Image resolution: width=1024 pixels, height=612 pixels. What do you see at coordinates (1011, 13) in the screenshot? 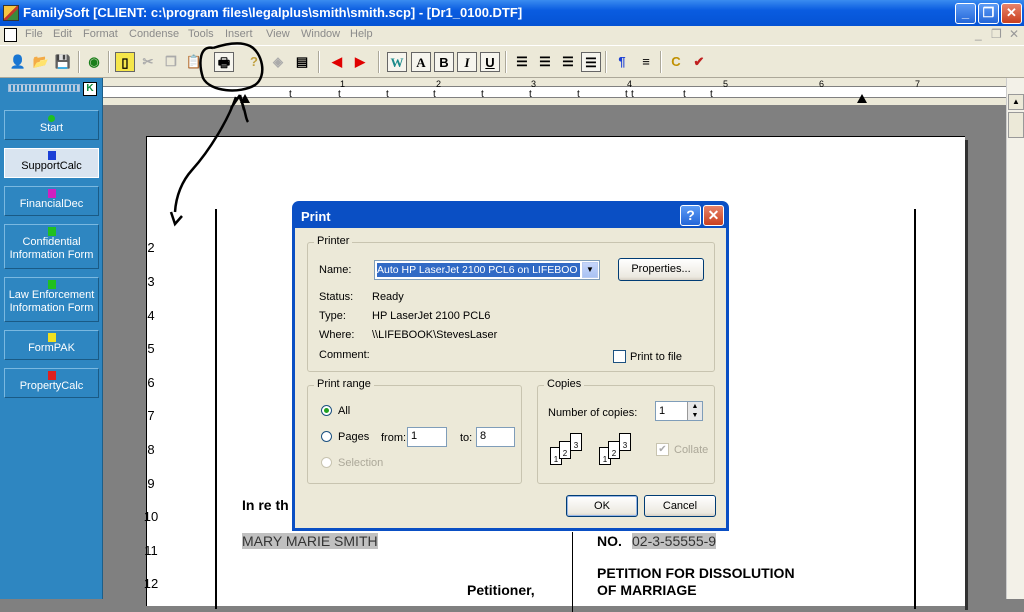
I see `close-button: ✕` at bounding box center [1011, 13].